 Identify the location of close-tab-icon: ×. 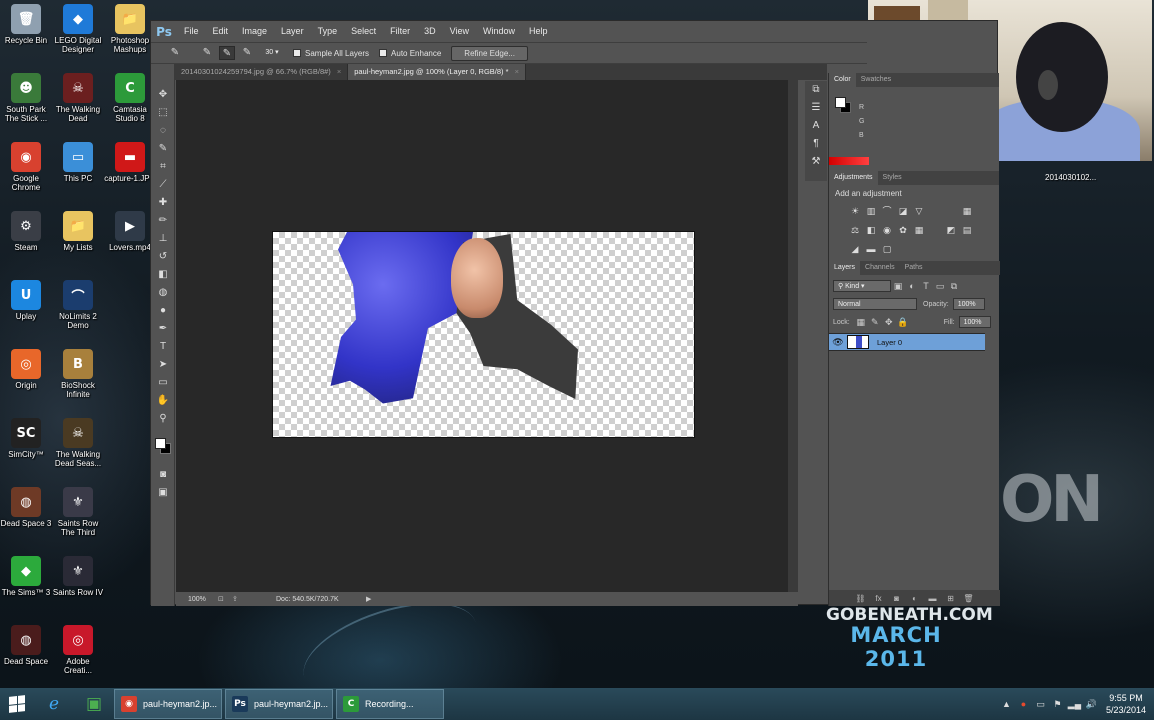
(339, 72).